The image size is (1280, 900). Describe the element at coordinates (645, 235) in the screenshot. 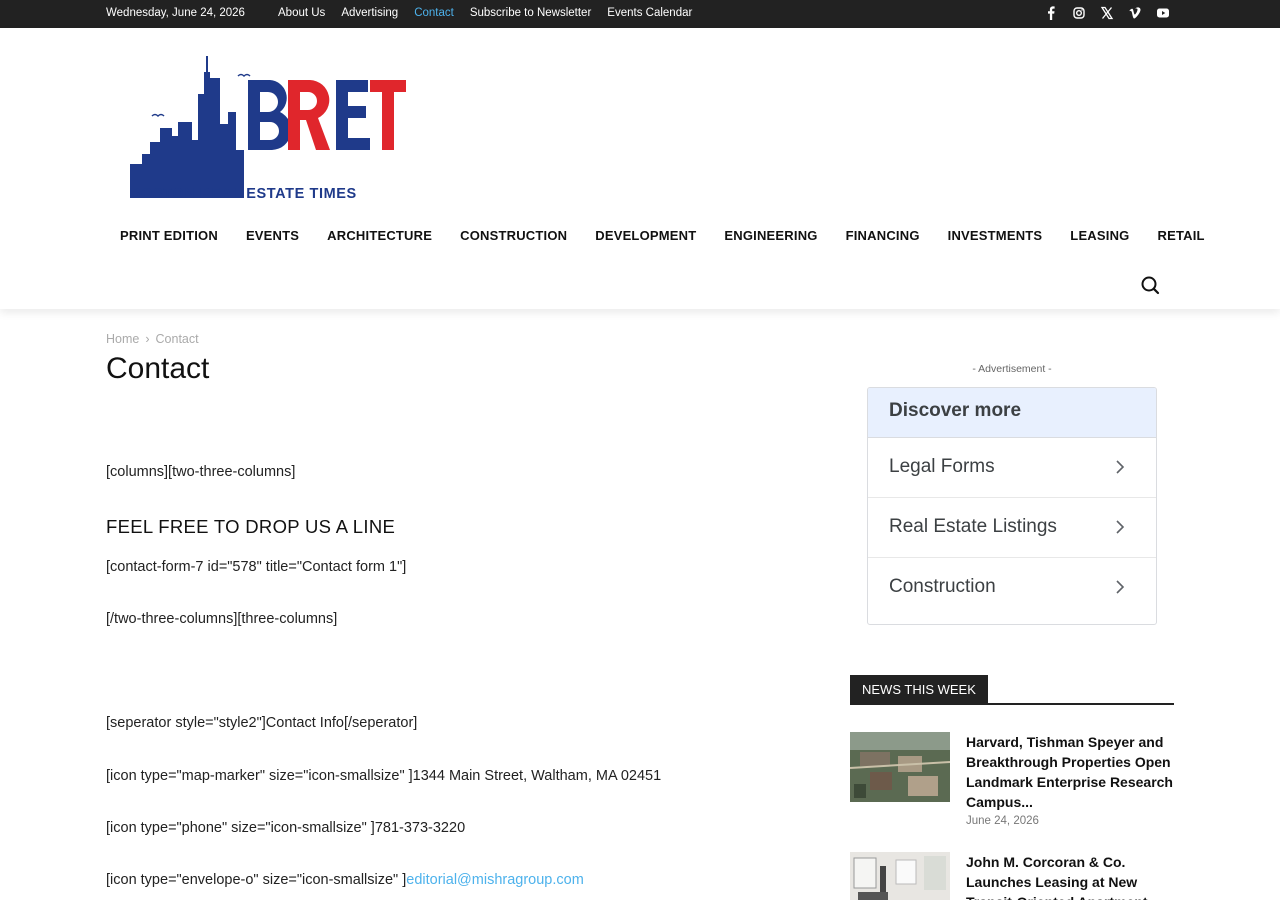

I see `nav-development: DEVELOPMENT` at that location.